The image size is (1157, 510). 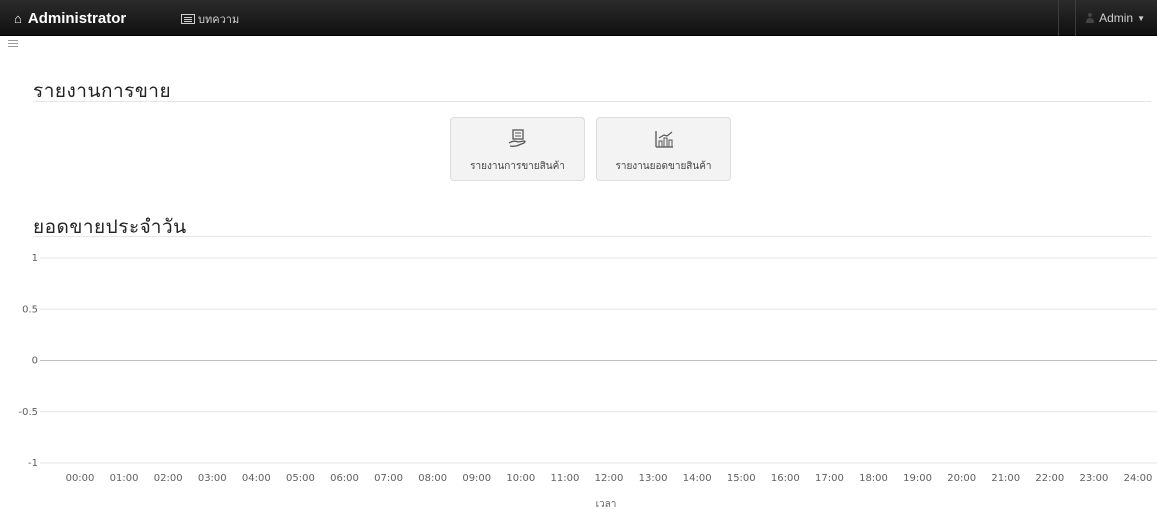 What do you see at coordinates (110, 227) in the screenshot?
I see `daily-sales-title: ยอดขายประจำวัน` at bounding box center [110, 227].